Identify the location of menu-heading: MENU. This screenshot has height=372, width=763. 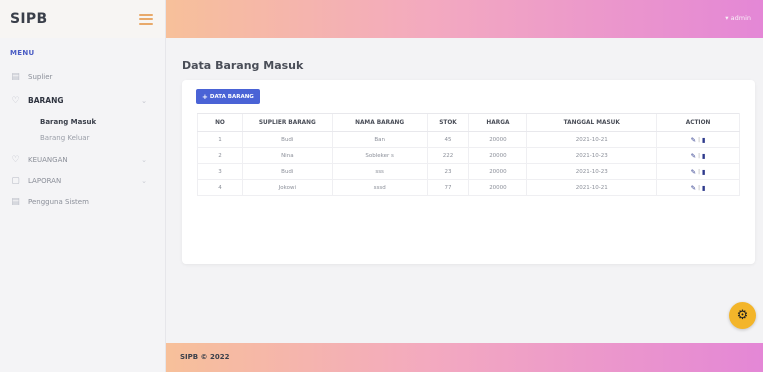
(22, 53).